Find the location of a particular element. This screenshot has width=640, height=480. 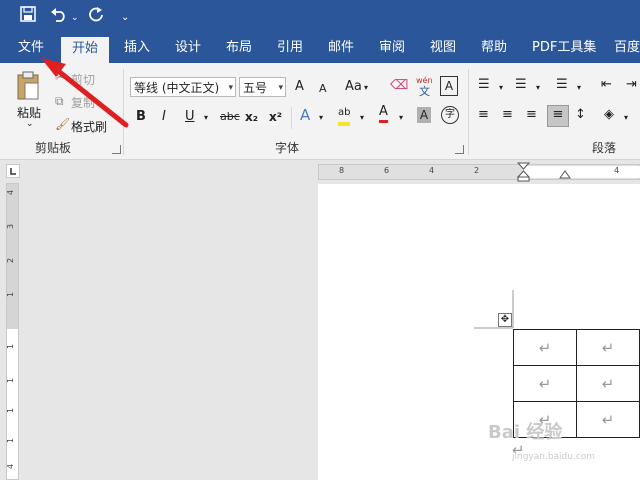

strikethrough-button: abc is located at coordinates (230, 117).